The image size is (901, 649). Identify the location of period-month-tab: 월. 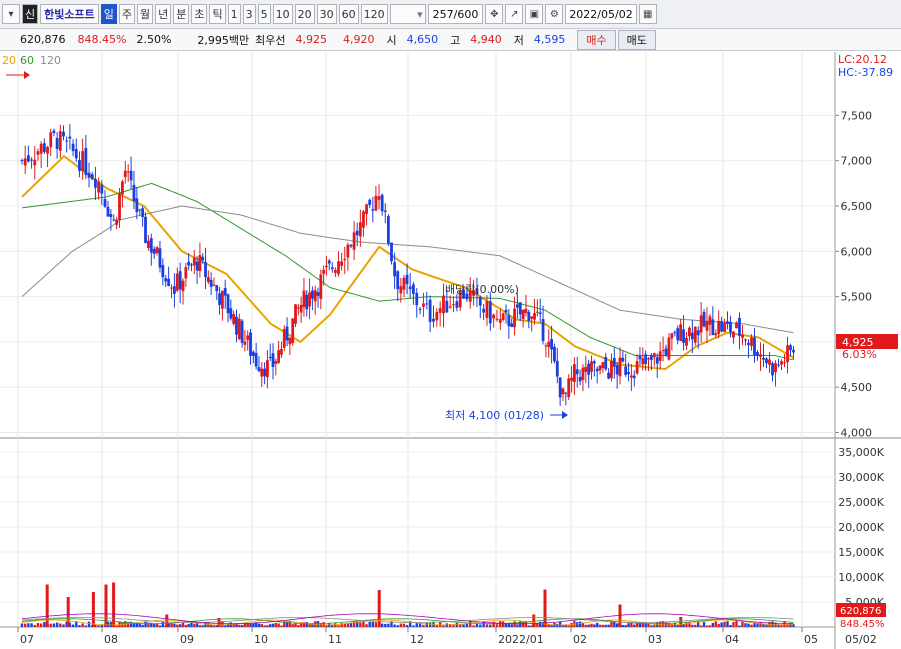
(145, 14).